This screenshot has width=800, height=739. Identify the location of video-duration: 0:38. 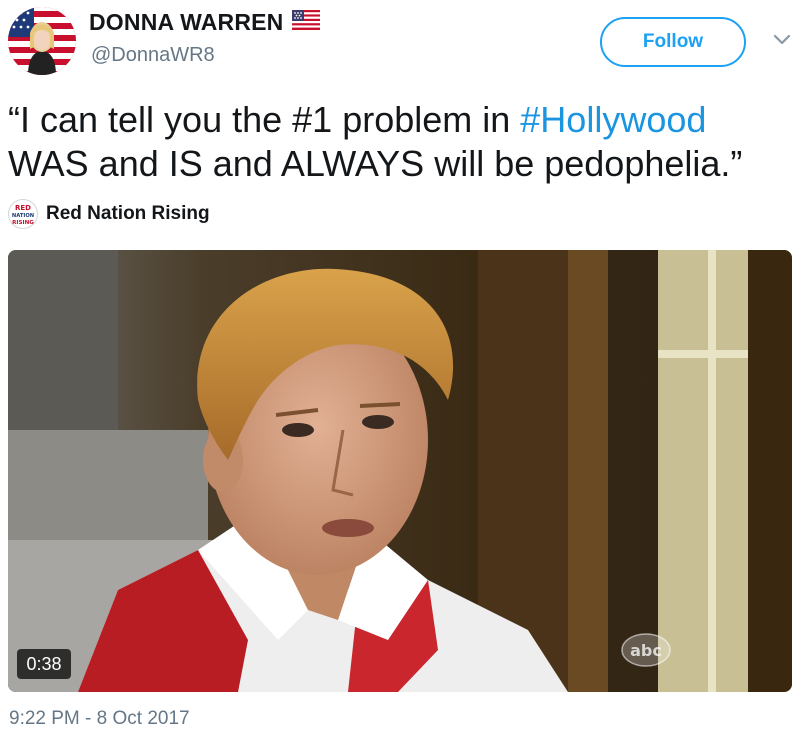
(44, 664).